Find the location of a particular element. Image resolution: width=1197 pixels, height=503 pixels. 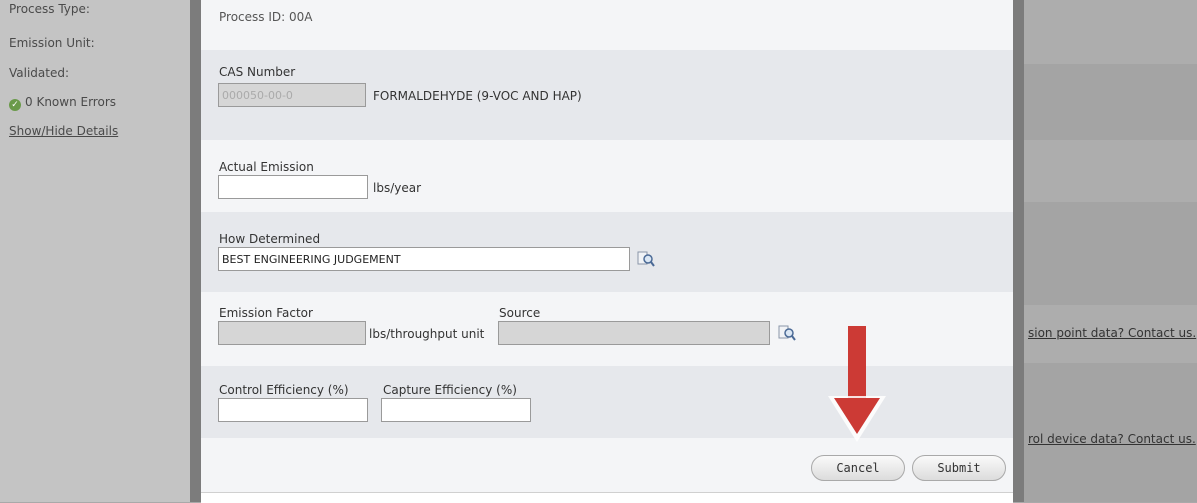

action-bar: Cancel Submit is located at coordinates (607, 465).